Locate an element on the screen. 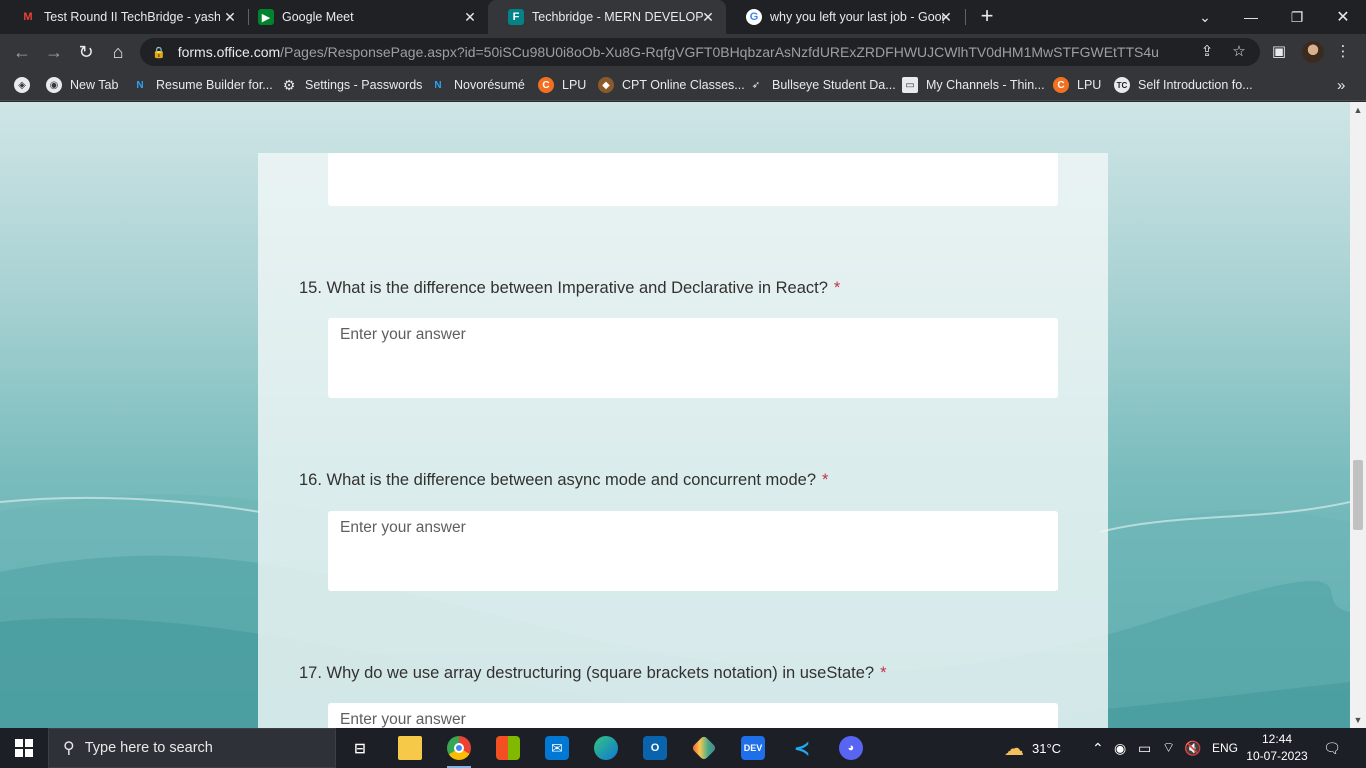  bookmark-new-tab: ◉ New Tab is located at coordinates (82, 85).